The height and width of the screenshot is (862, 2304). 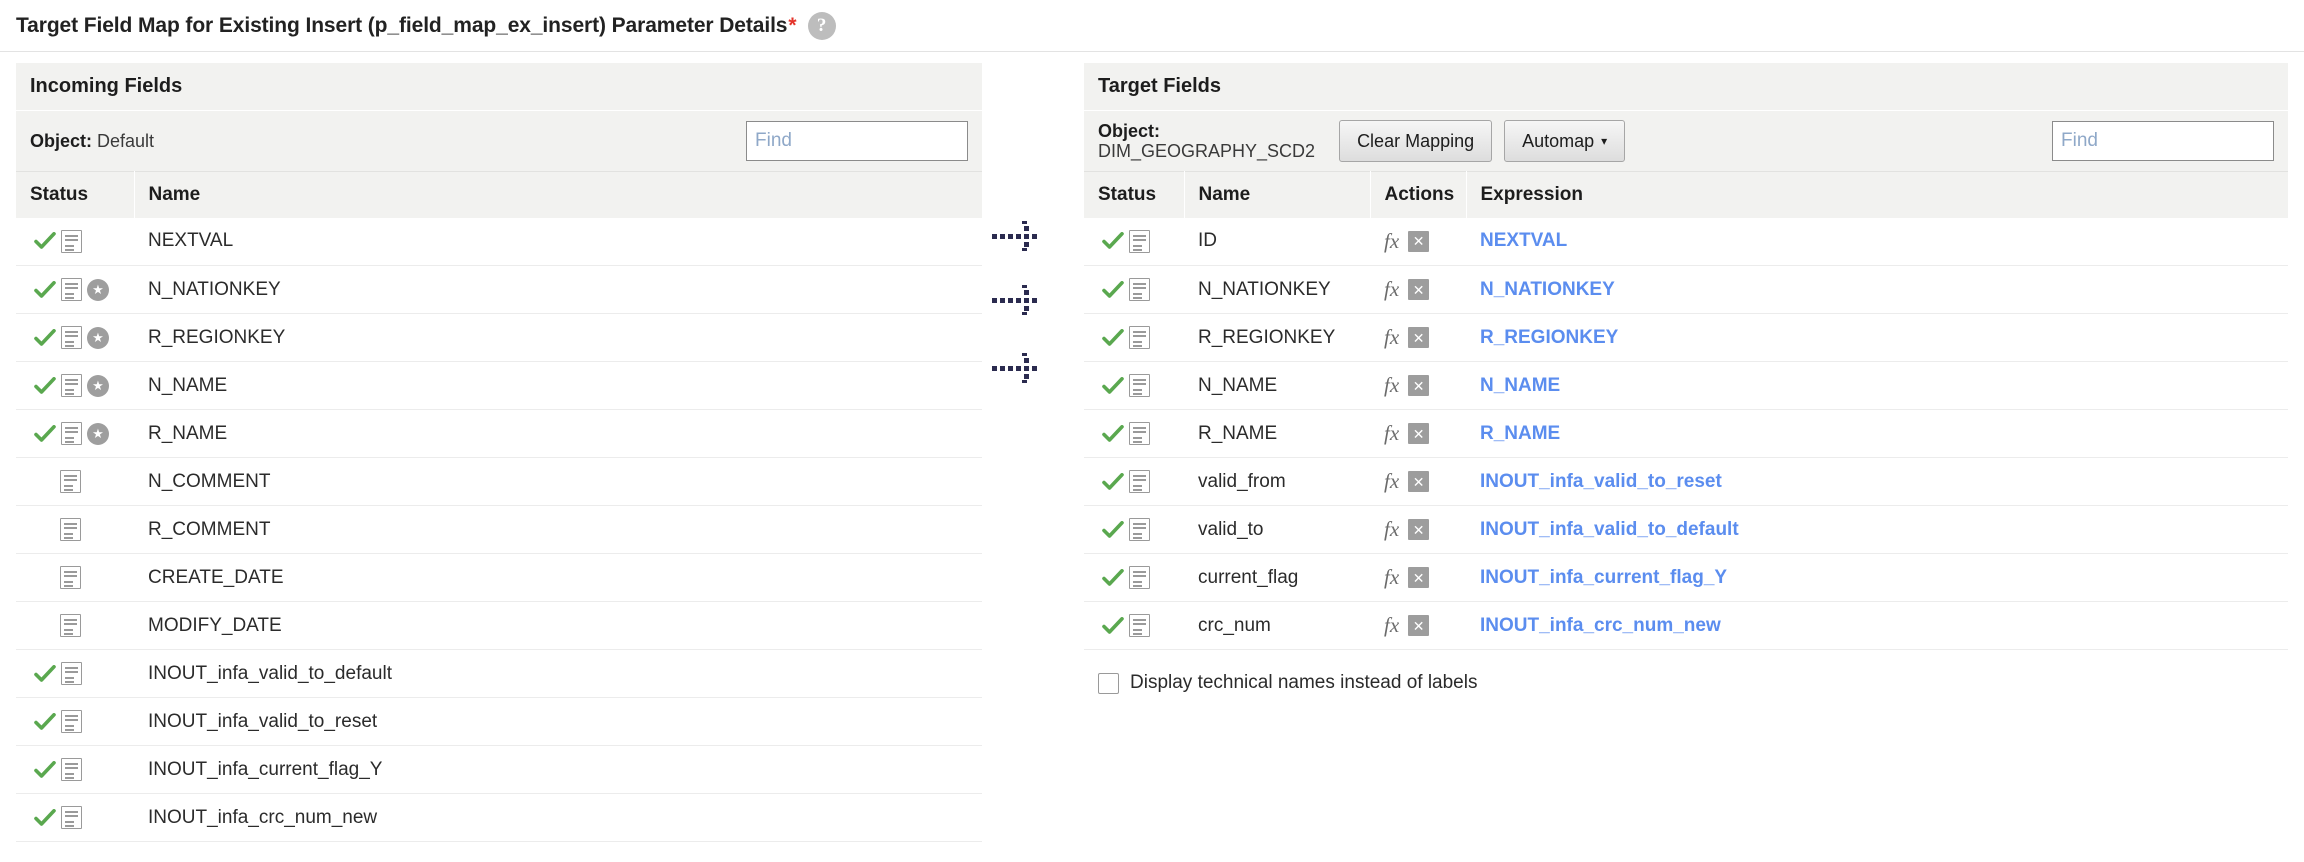 What do you see at coordinates (1277, 529) in the screenshot?
I see `target-field-name: valid_to` at bounding box center [1277, 529].